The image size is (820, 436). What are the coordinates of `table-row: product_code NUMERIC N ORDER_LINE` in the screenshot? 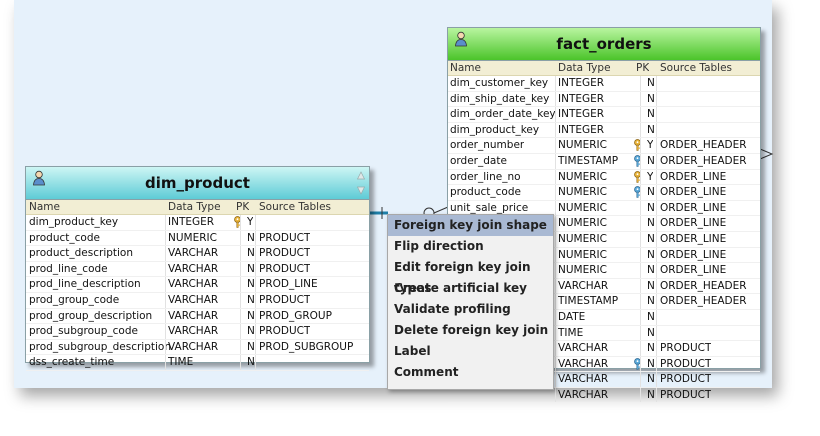 It's located at (604, 193).